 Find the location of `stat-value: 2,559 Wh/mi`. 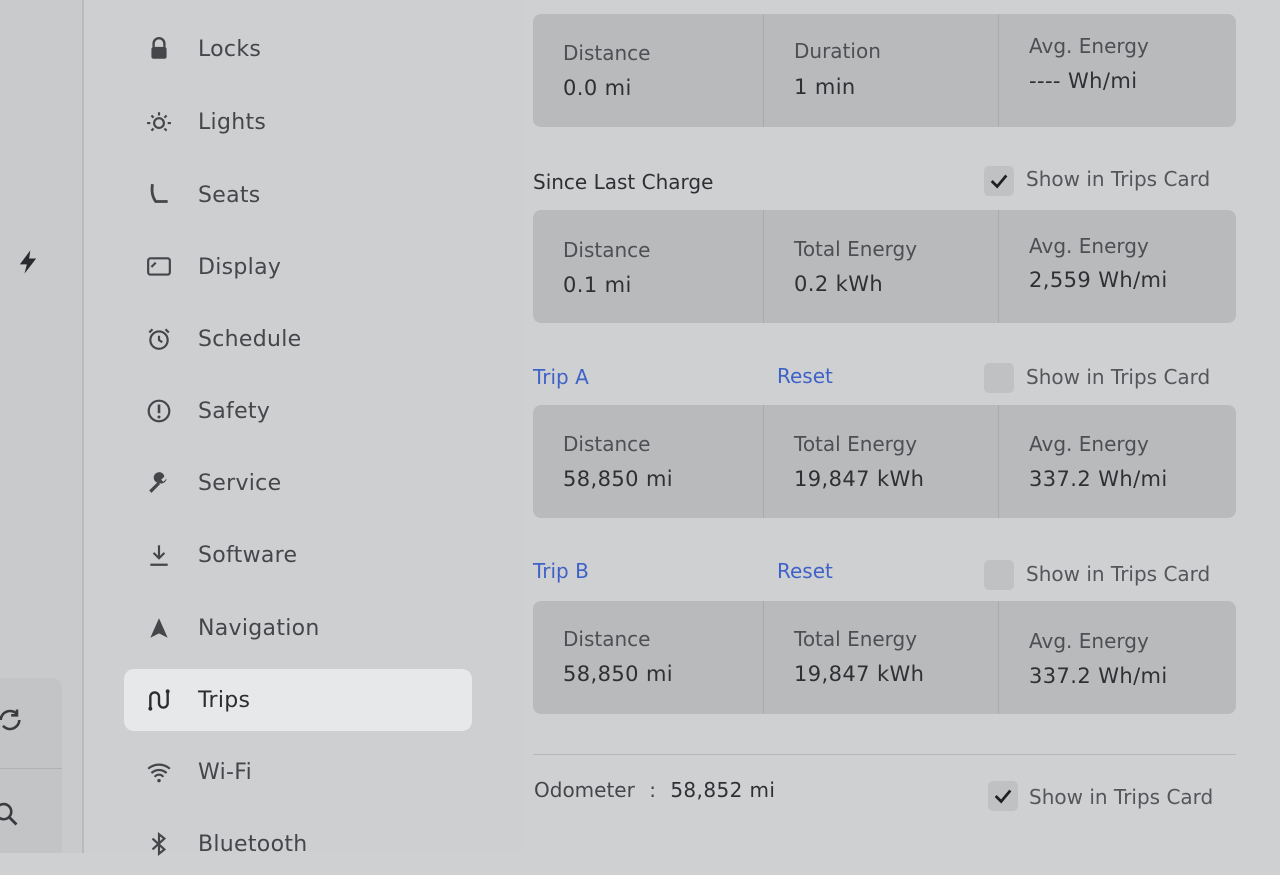

stat-value: 2,559 Wh/mi is located at coordinates (1098, 280).